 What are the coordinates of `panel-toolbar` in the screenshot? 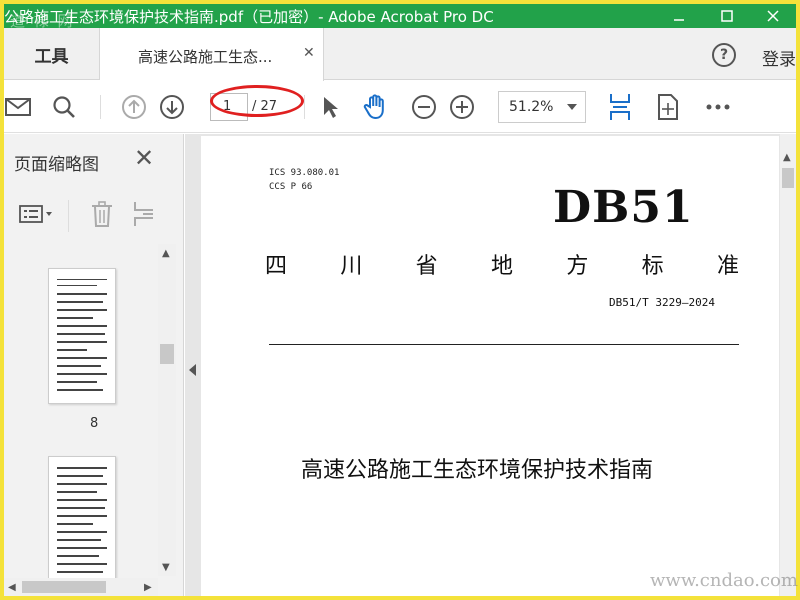 It's located at (94, 214).